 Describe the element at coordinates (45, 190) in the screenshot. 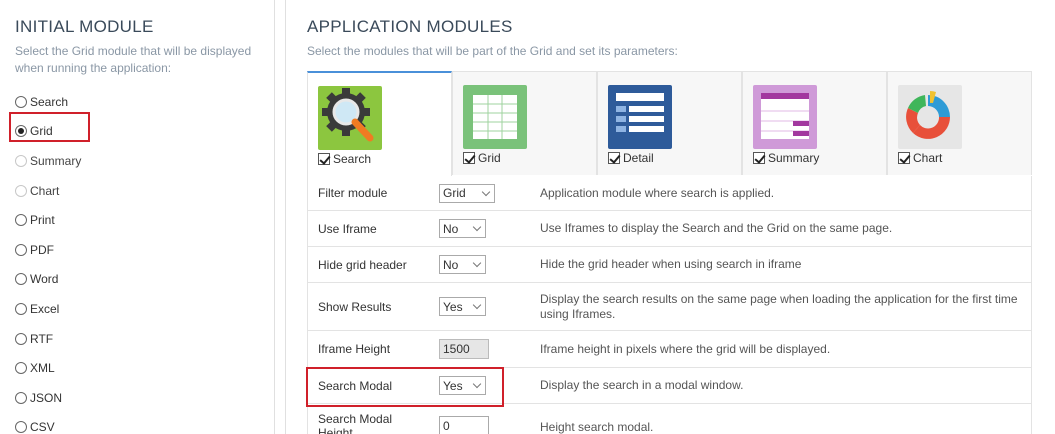

I see `radio-label: Chart` at that location.